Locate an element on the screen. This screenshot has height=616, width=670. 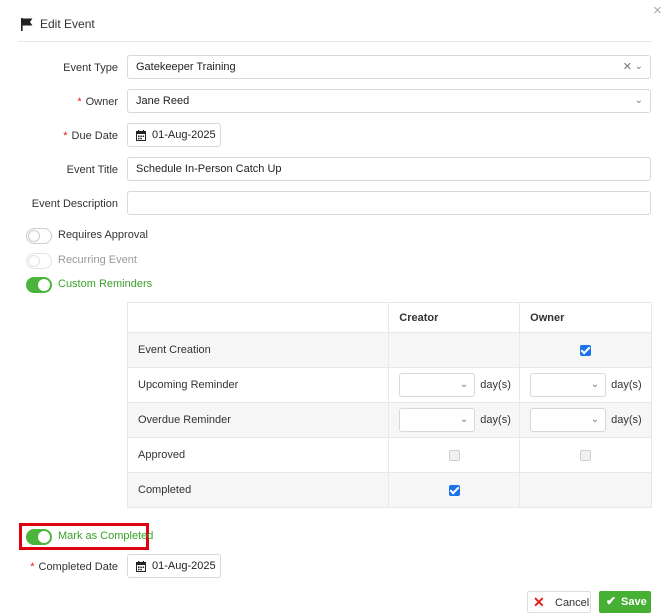
table-row-upcoming-reminder: Upcoming Reminder ⌄ day(s) ⌄ day(s) is located at coordinates (389, 385).